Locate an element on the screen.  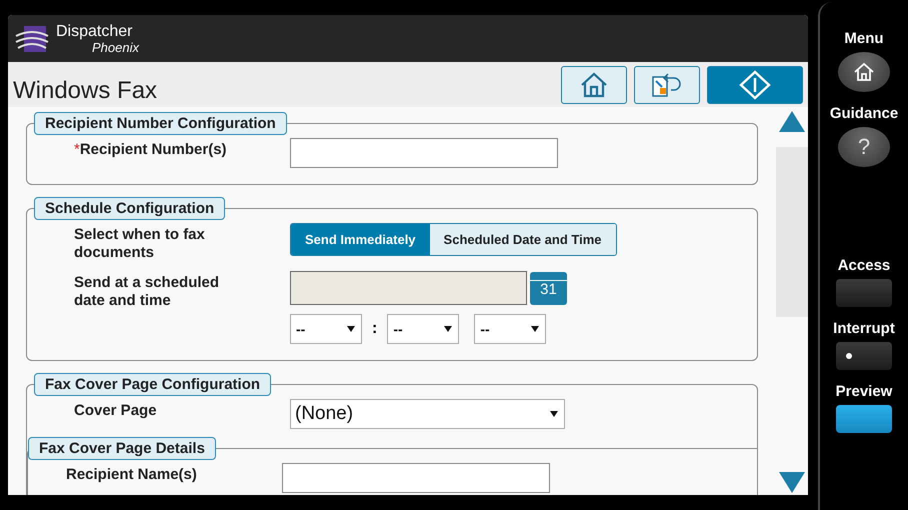
field-label: *Recipient Number(s) is located at coordinates (151, 150).